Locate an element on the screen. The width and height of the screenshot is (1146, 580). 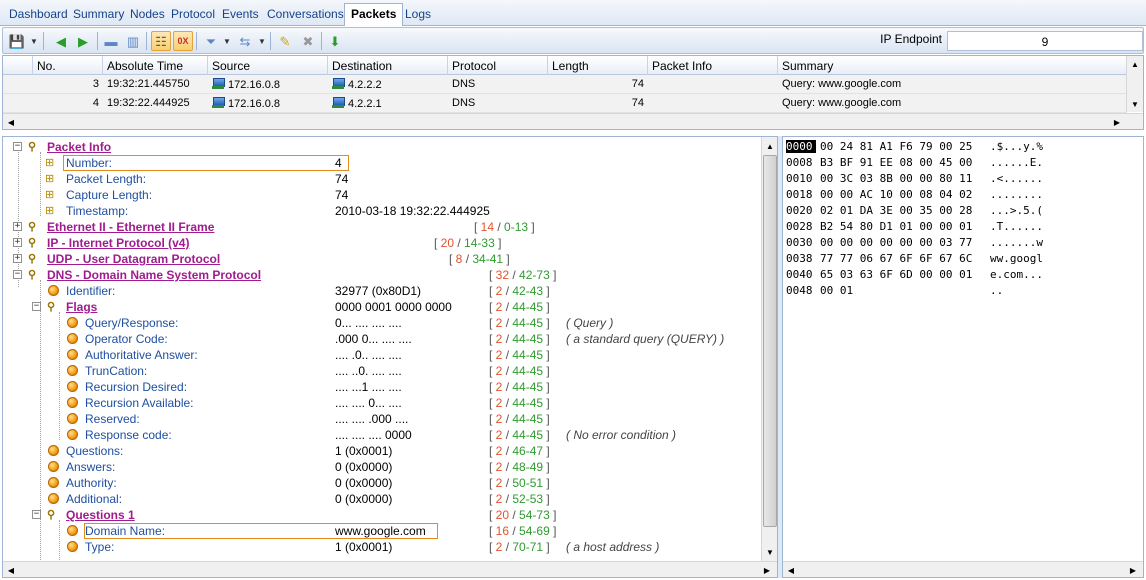
hex-row: 0020 02 01 DA 3E 00 35 00 28 ...>.5.( is located at coordinates (914, 212).